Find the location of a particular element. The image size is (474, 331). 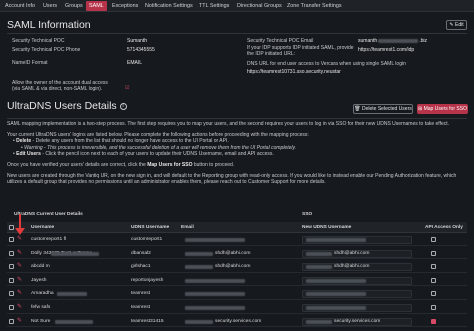

tab-notification-settings: Notification Settings is located at coordinates (169, 6).